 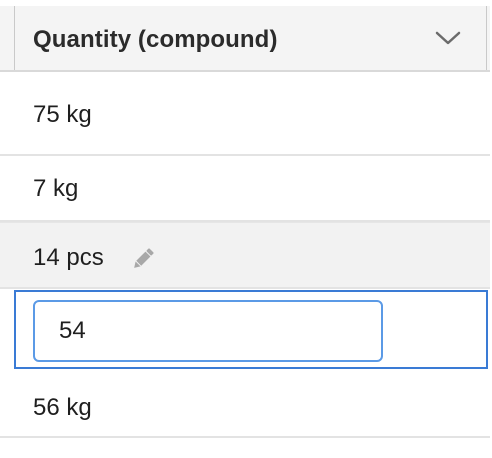 I want to click on column-header: Quantity (compound), so click(x=245, y=39).